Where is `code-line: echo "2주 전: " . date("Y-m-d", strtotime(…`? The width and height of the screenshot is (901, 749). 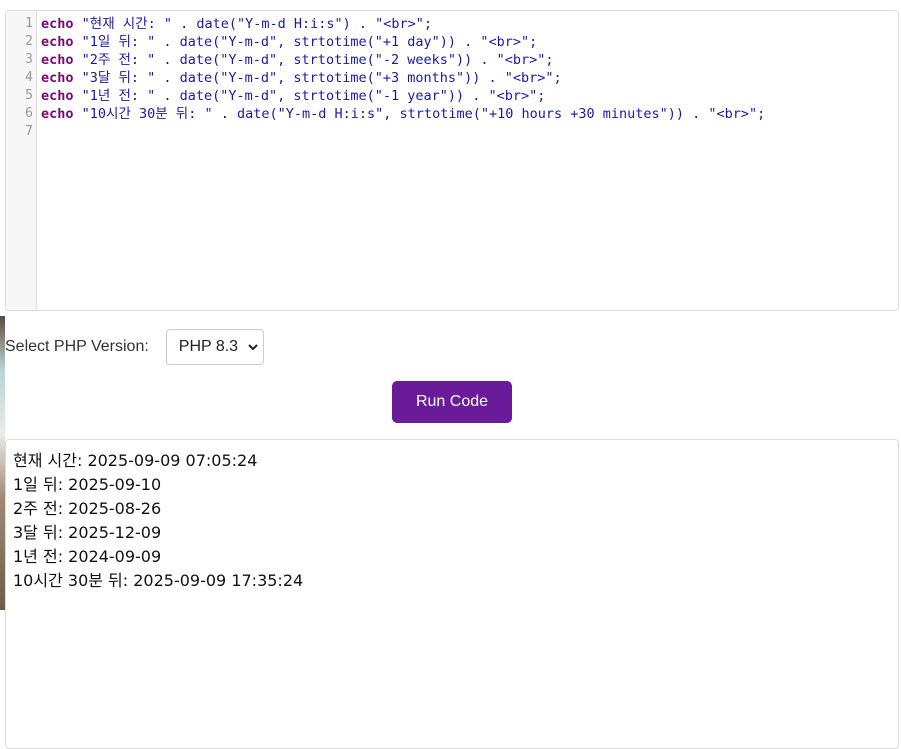
code-line: echo "2주 전: " . date("Y-m-d", strtotime(… is located at coordinates (469, 60).